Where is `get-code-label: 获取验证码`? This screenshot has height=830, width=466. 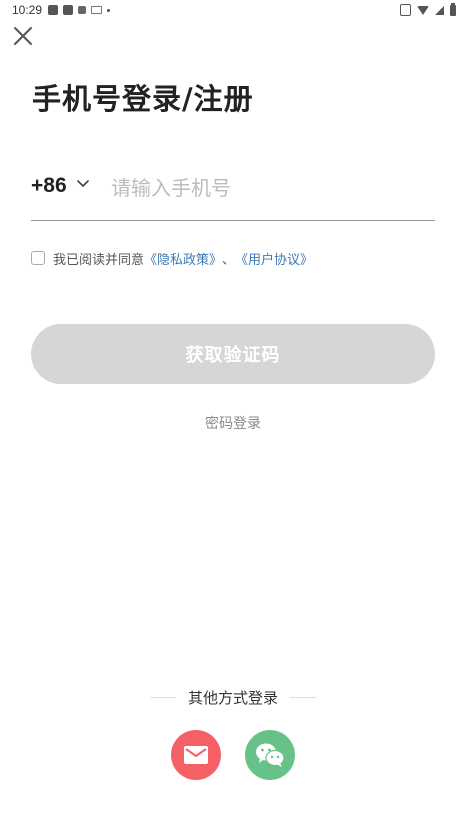
get-code-label: 获取验证码 is located at coordinates (233, 355).